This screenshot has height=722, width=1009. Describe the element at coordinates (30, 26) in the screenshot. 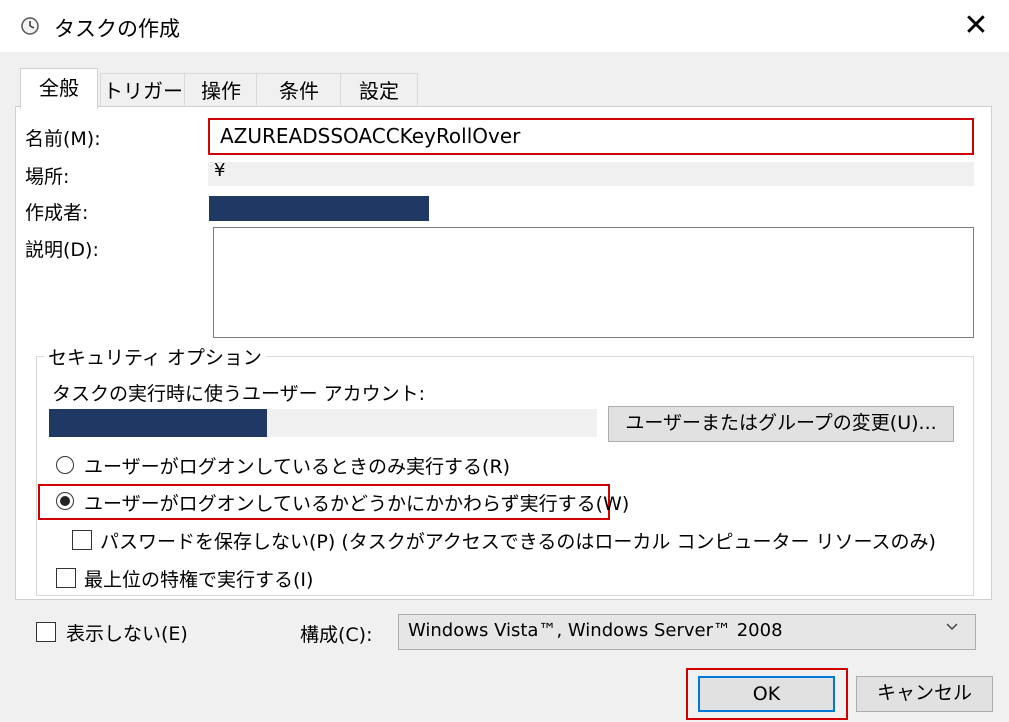

I see `clock-icon` at that location.